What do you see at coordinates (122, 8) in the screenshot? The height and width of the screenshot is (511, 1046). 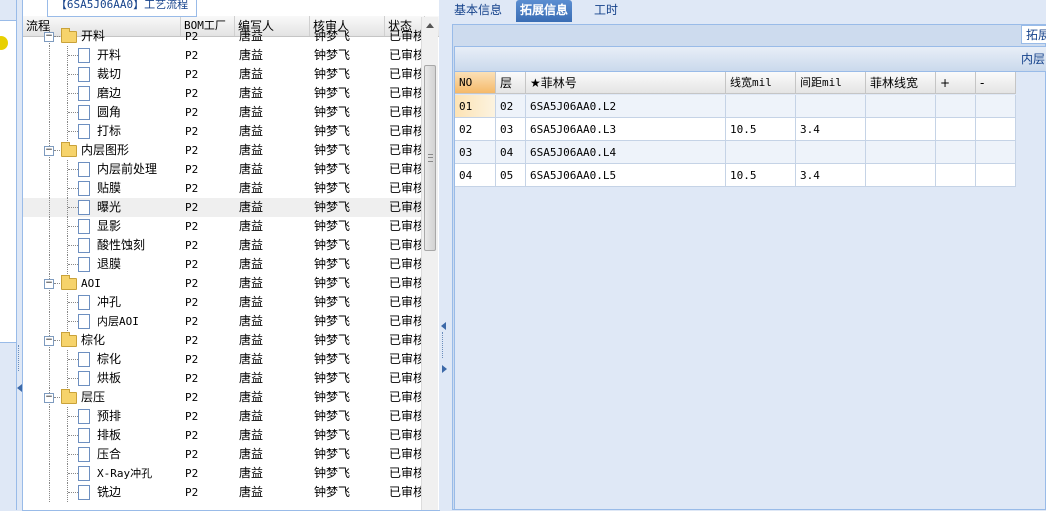 I see `panel-title-tab: 【6SA5J06AA0】工艺流程` at bounding box center [122, 8].